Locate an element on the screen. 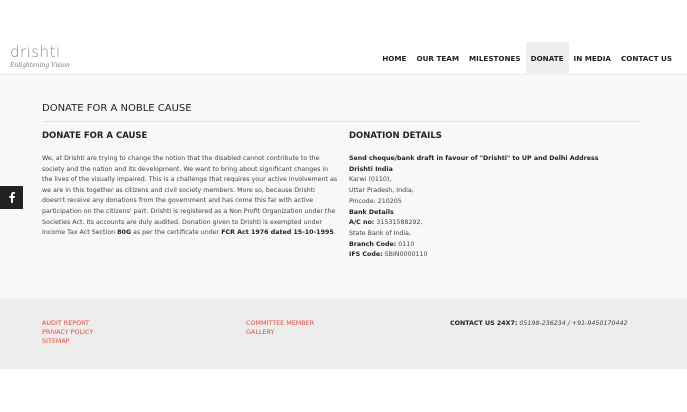 The image size is (687, 412). top-spacer is located at coordinates (343, 21).